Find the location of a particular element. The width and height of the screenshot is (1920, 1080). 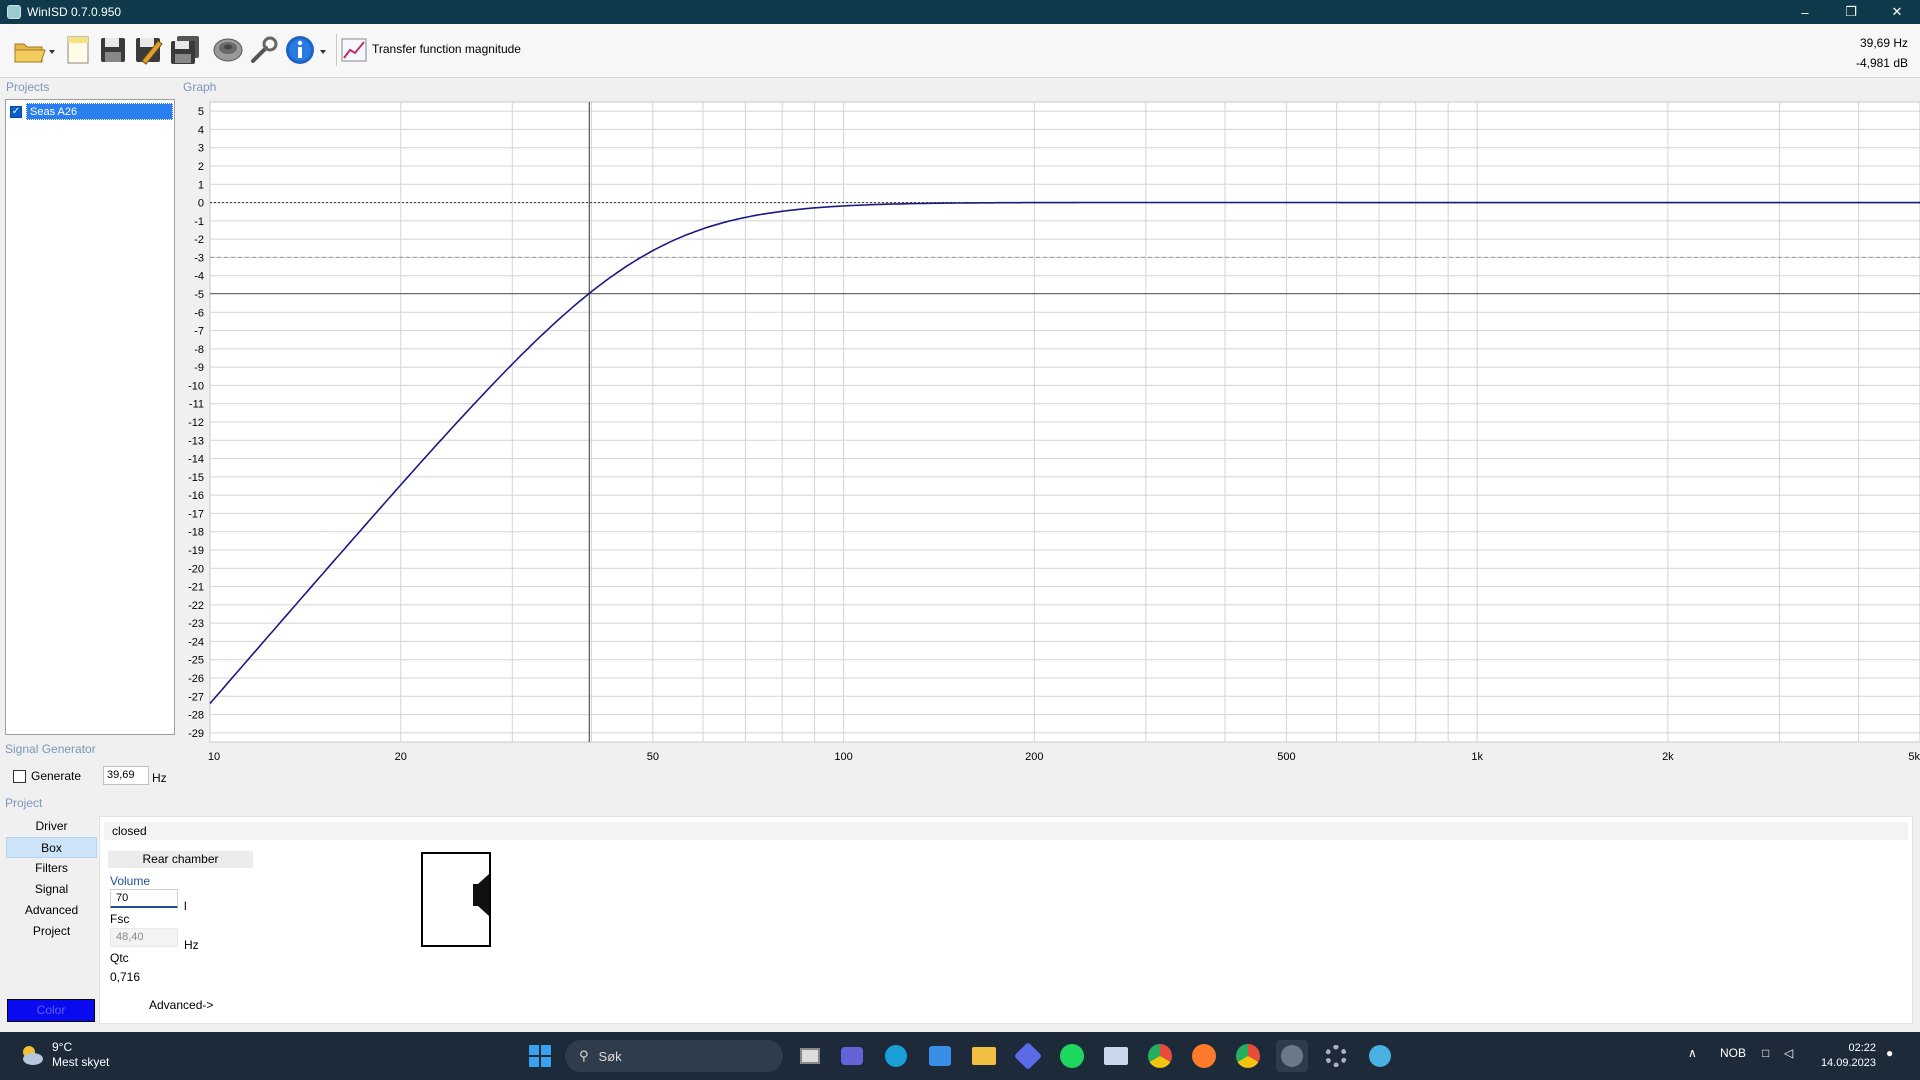

fsc-label: Fsc is located at coordinates (120, 919).